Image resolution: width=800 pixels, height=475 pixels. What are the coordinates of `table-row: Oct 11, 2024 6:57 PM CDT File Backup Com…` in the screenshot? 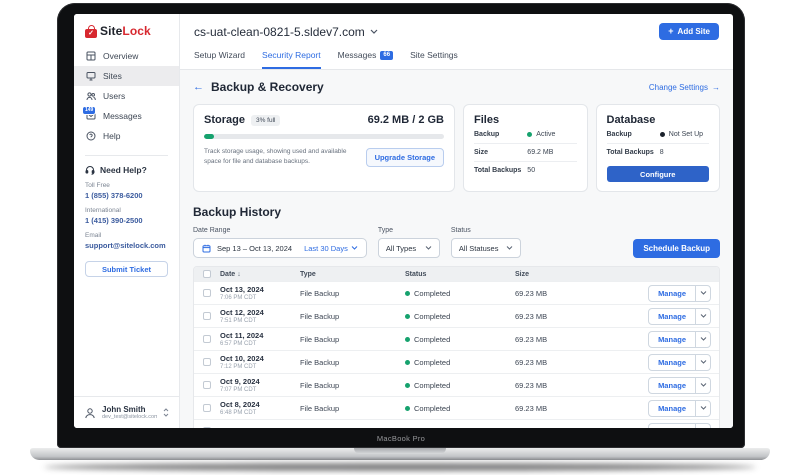 It's located at (456, 338).